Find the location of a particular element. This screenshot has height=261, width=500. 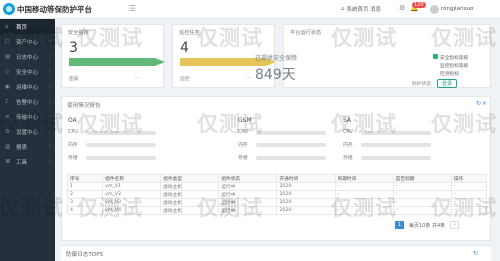

pagination: 1 每页10条 共4条 › is located at coordinates (427, 225).